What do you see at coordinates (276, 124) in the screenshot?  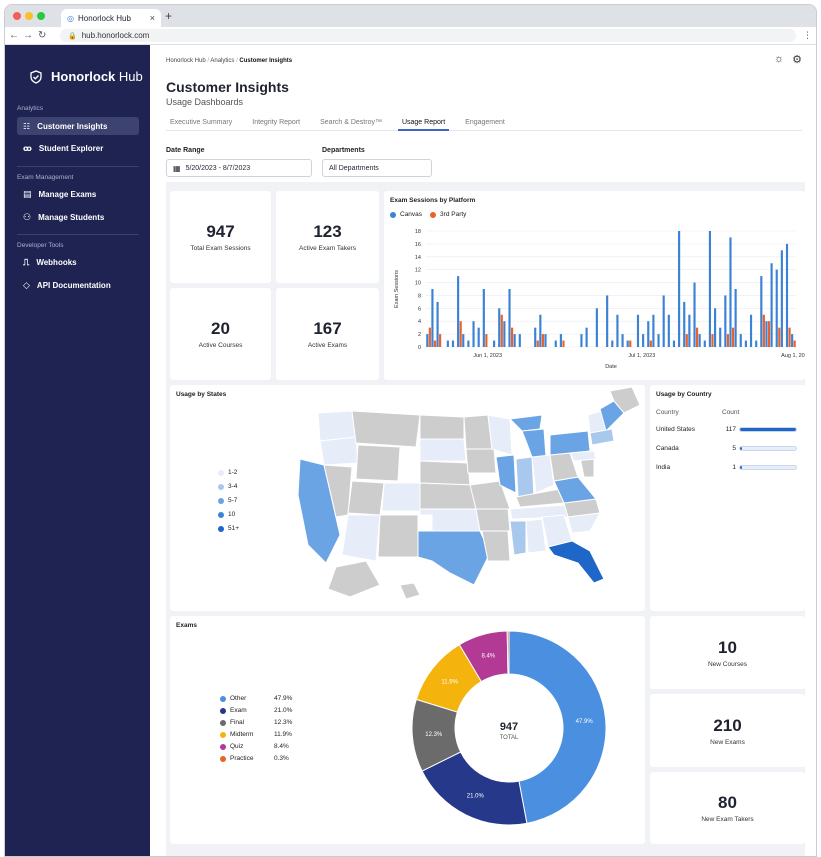 I see `tab-integrity-report: Integrity Report` at bounding box center [276, 124].